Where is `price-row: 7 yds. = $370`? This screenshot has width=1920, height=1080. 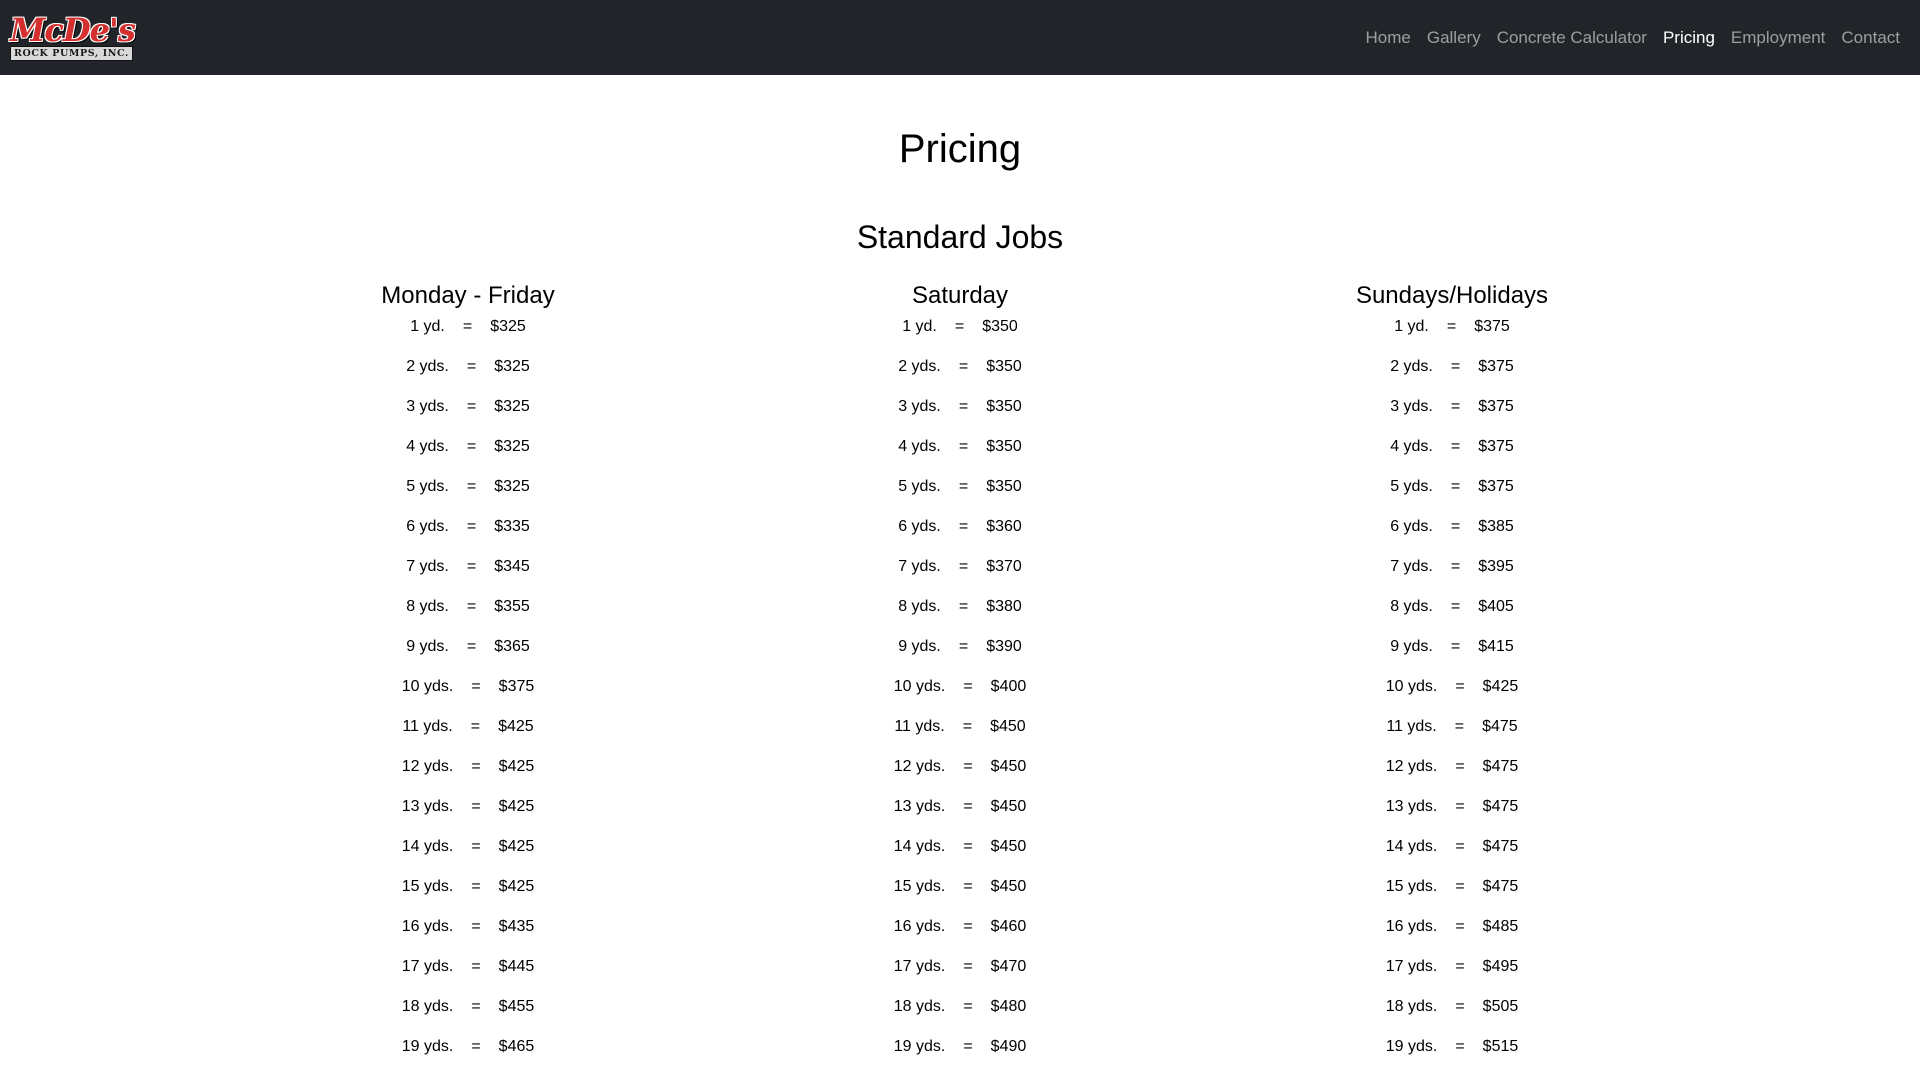
price-row: 7 yds. = $370 is located at coordinates (960, 575).